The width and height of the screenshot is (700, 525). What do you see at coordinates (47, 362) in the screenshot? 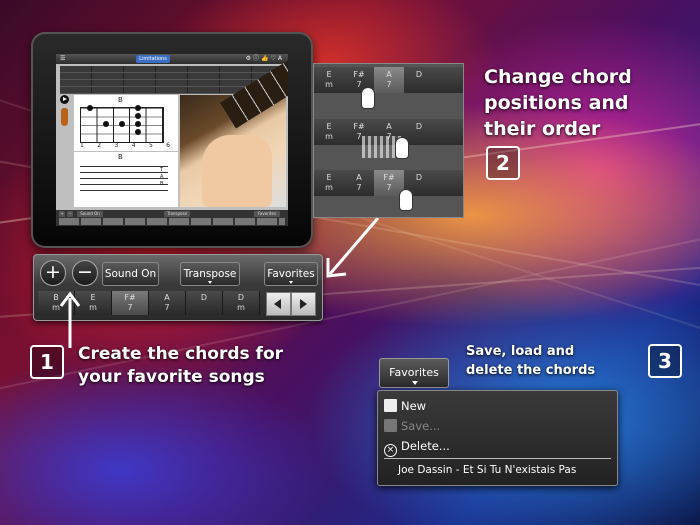
I see `step1-badge: 1` at bounding box center [47, 362].